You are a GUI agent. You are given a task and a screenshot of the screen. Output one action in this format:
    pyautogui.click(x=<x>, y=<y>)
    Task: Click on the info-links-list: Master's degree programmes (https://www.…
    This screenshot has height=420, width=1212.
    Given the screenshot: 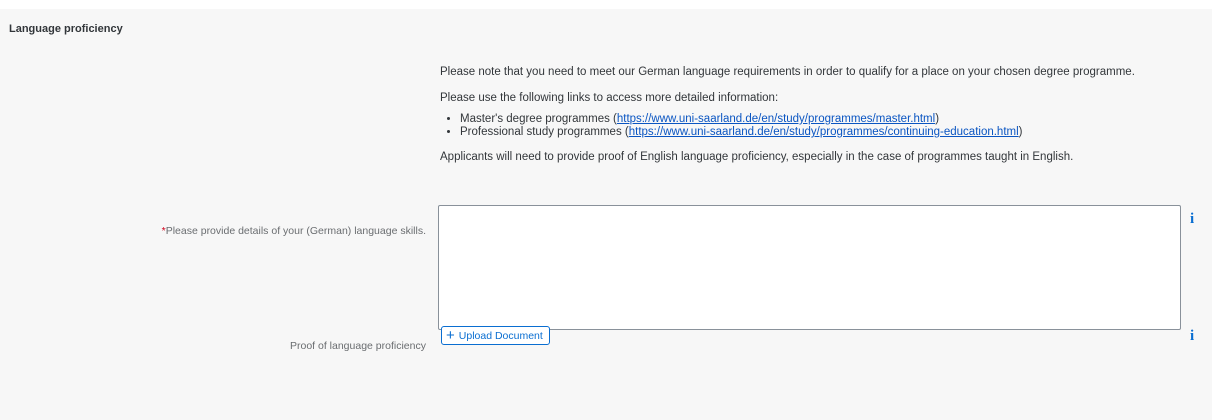 What is the action you would take?
    pyautogui.click(x=805, y=126)
    